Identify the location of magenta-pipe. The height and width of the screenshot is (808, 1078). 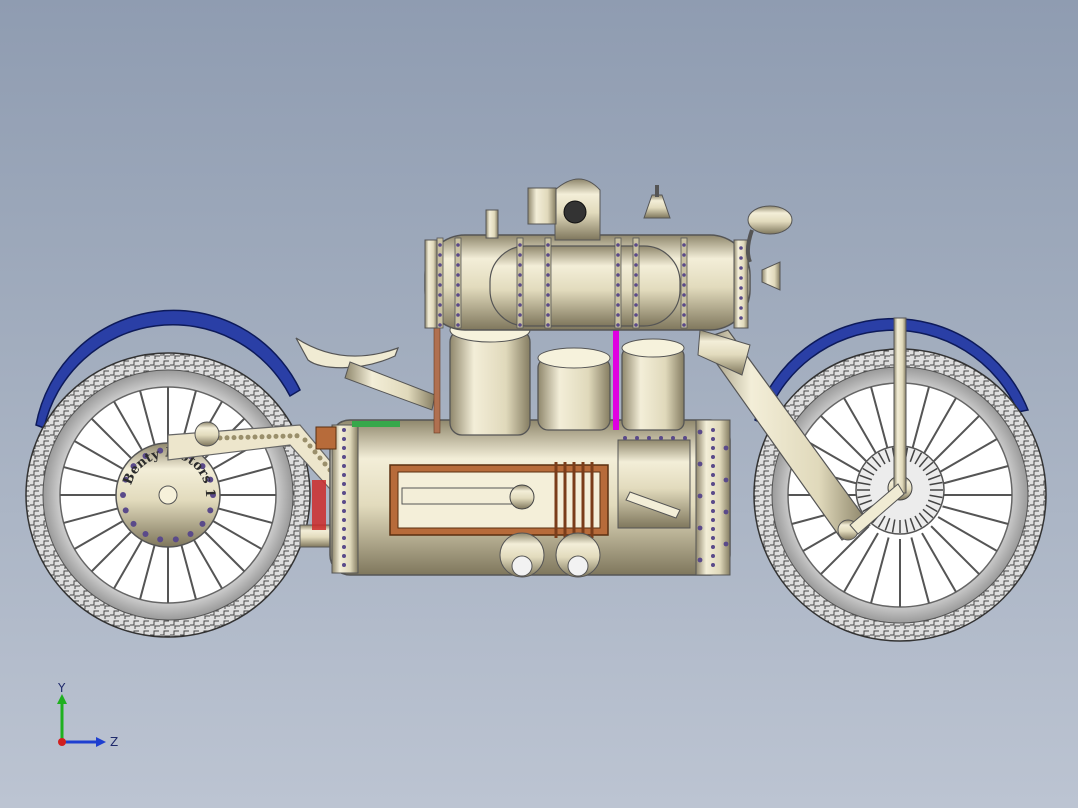
(616, 374).